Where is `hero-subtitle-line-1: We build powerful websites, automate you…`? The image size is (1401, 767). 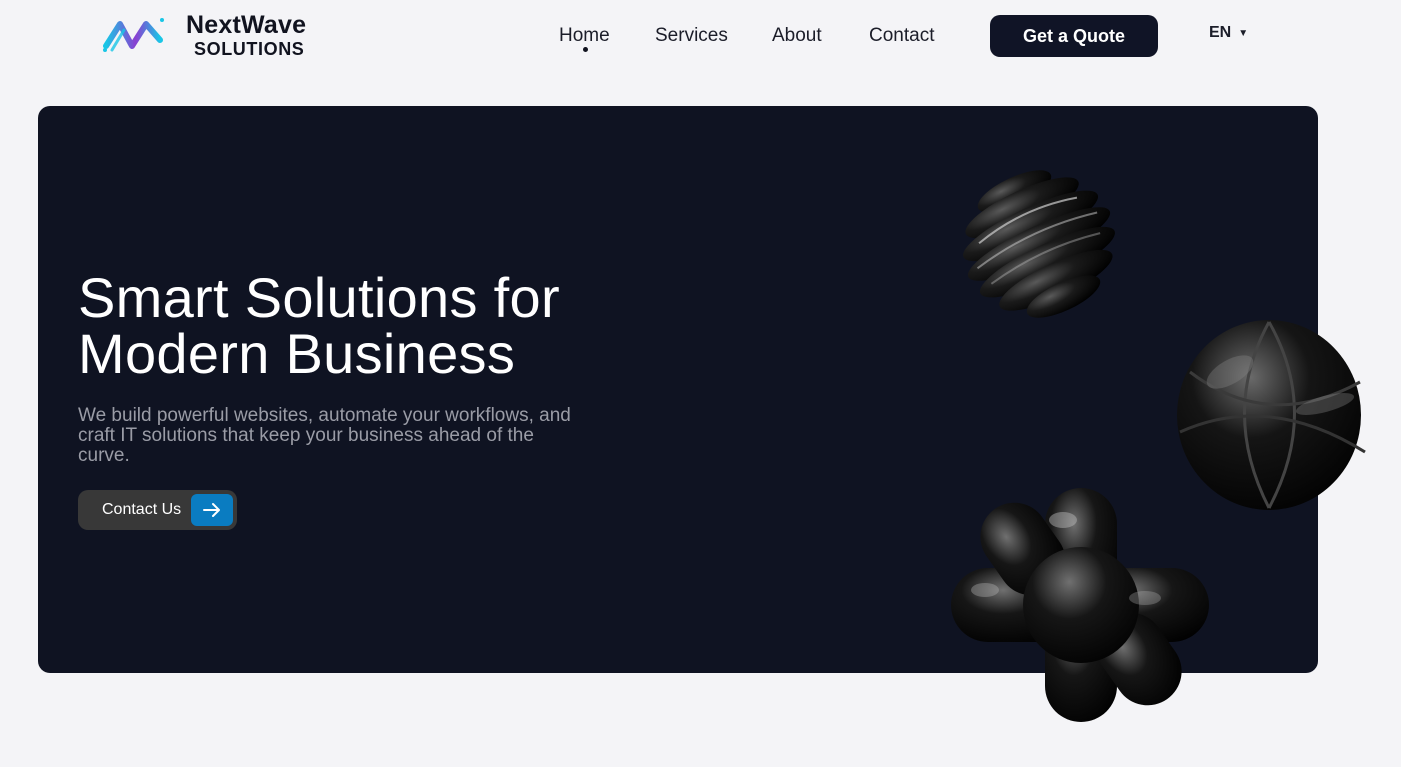 hero-subtitle-line-1: We build powerful websites, automate you… is located at coordinates (324, 415).